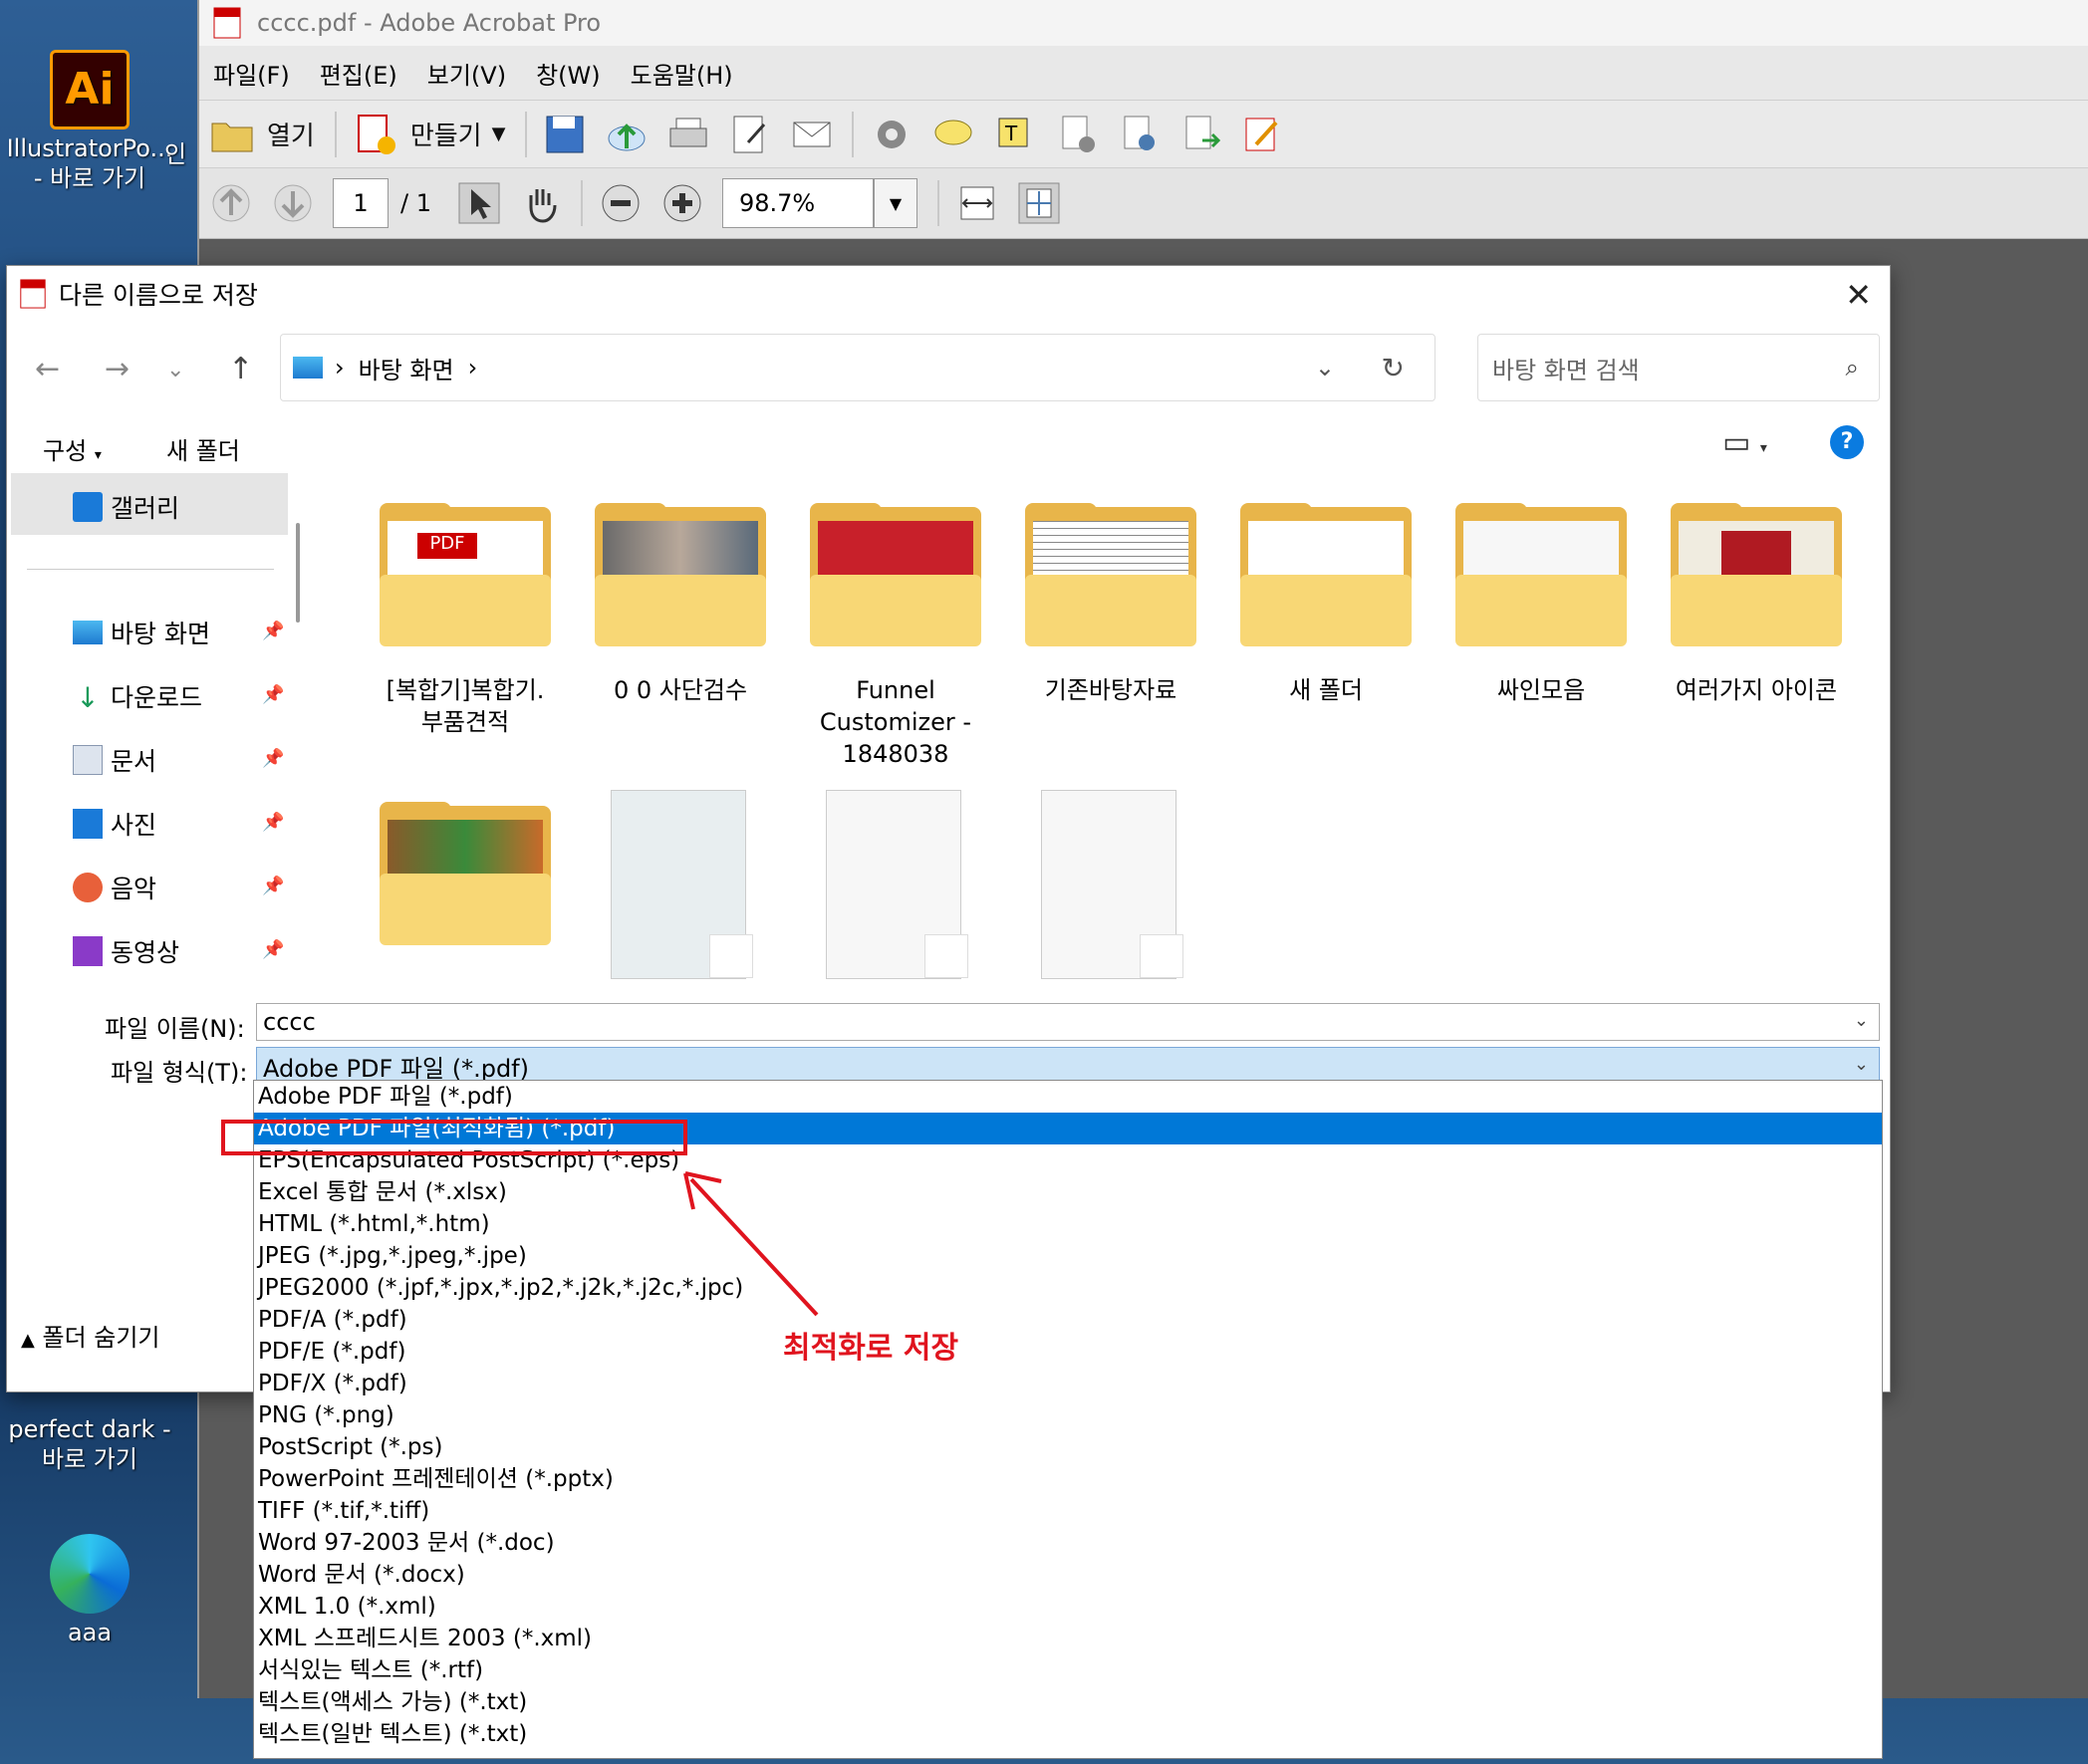 This screenshot has width=2088, height=1764. Describe the element at coordinates (1068, 1415) in the screenshot. I see `filetype-option: PNG (*.png)` at that location.